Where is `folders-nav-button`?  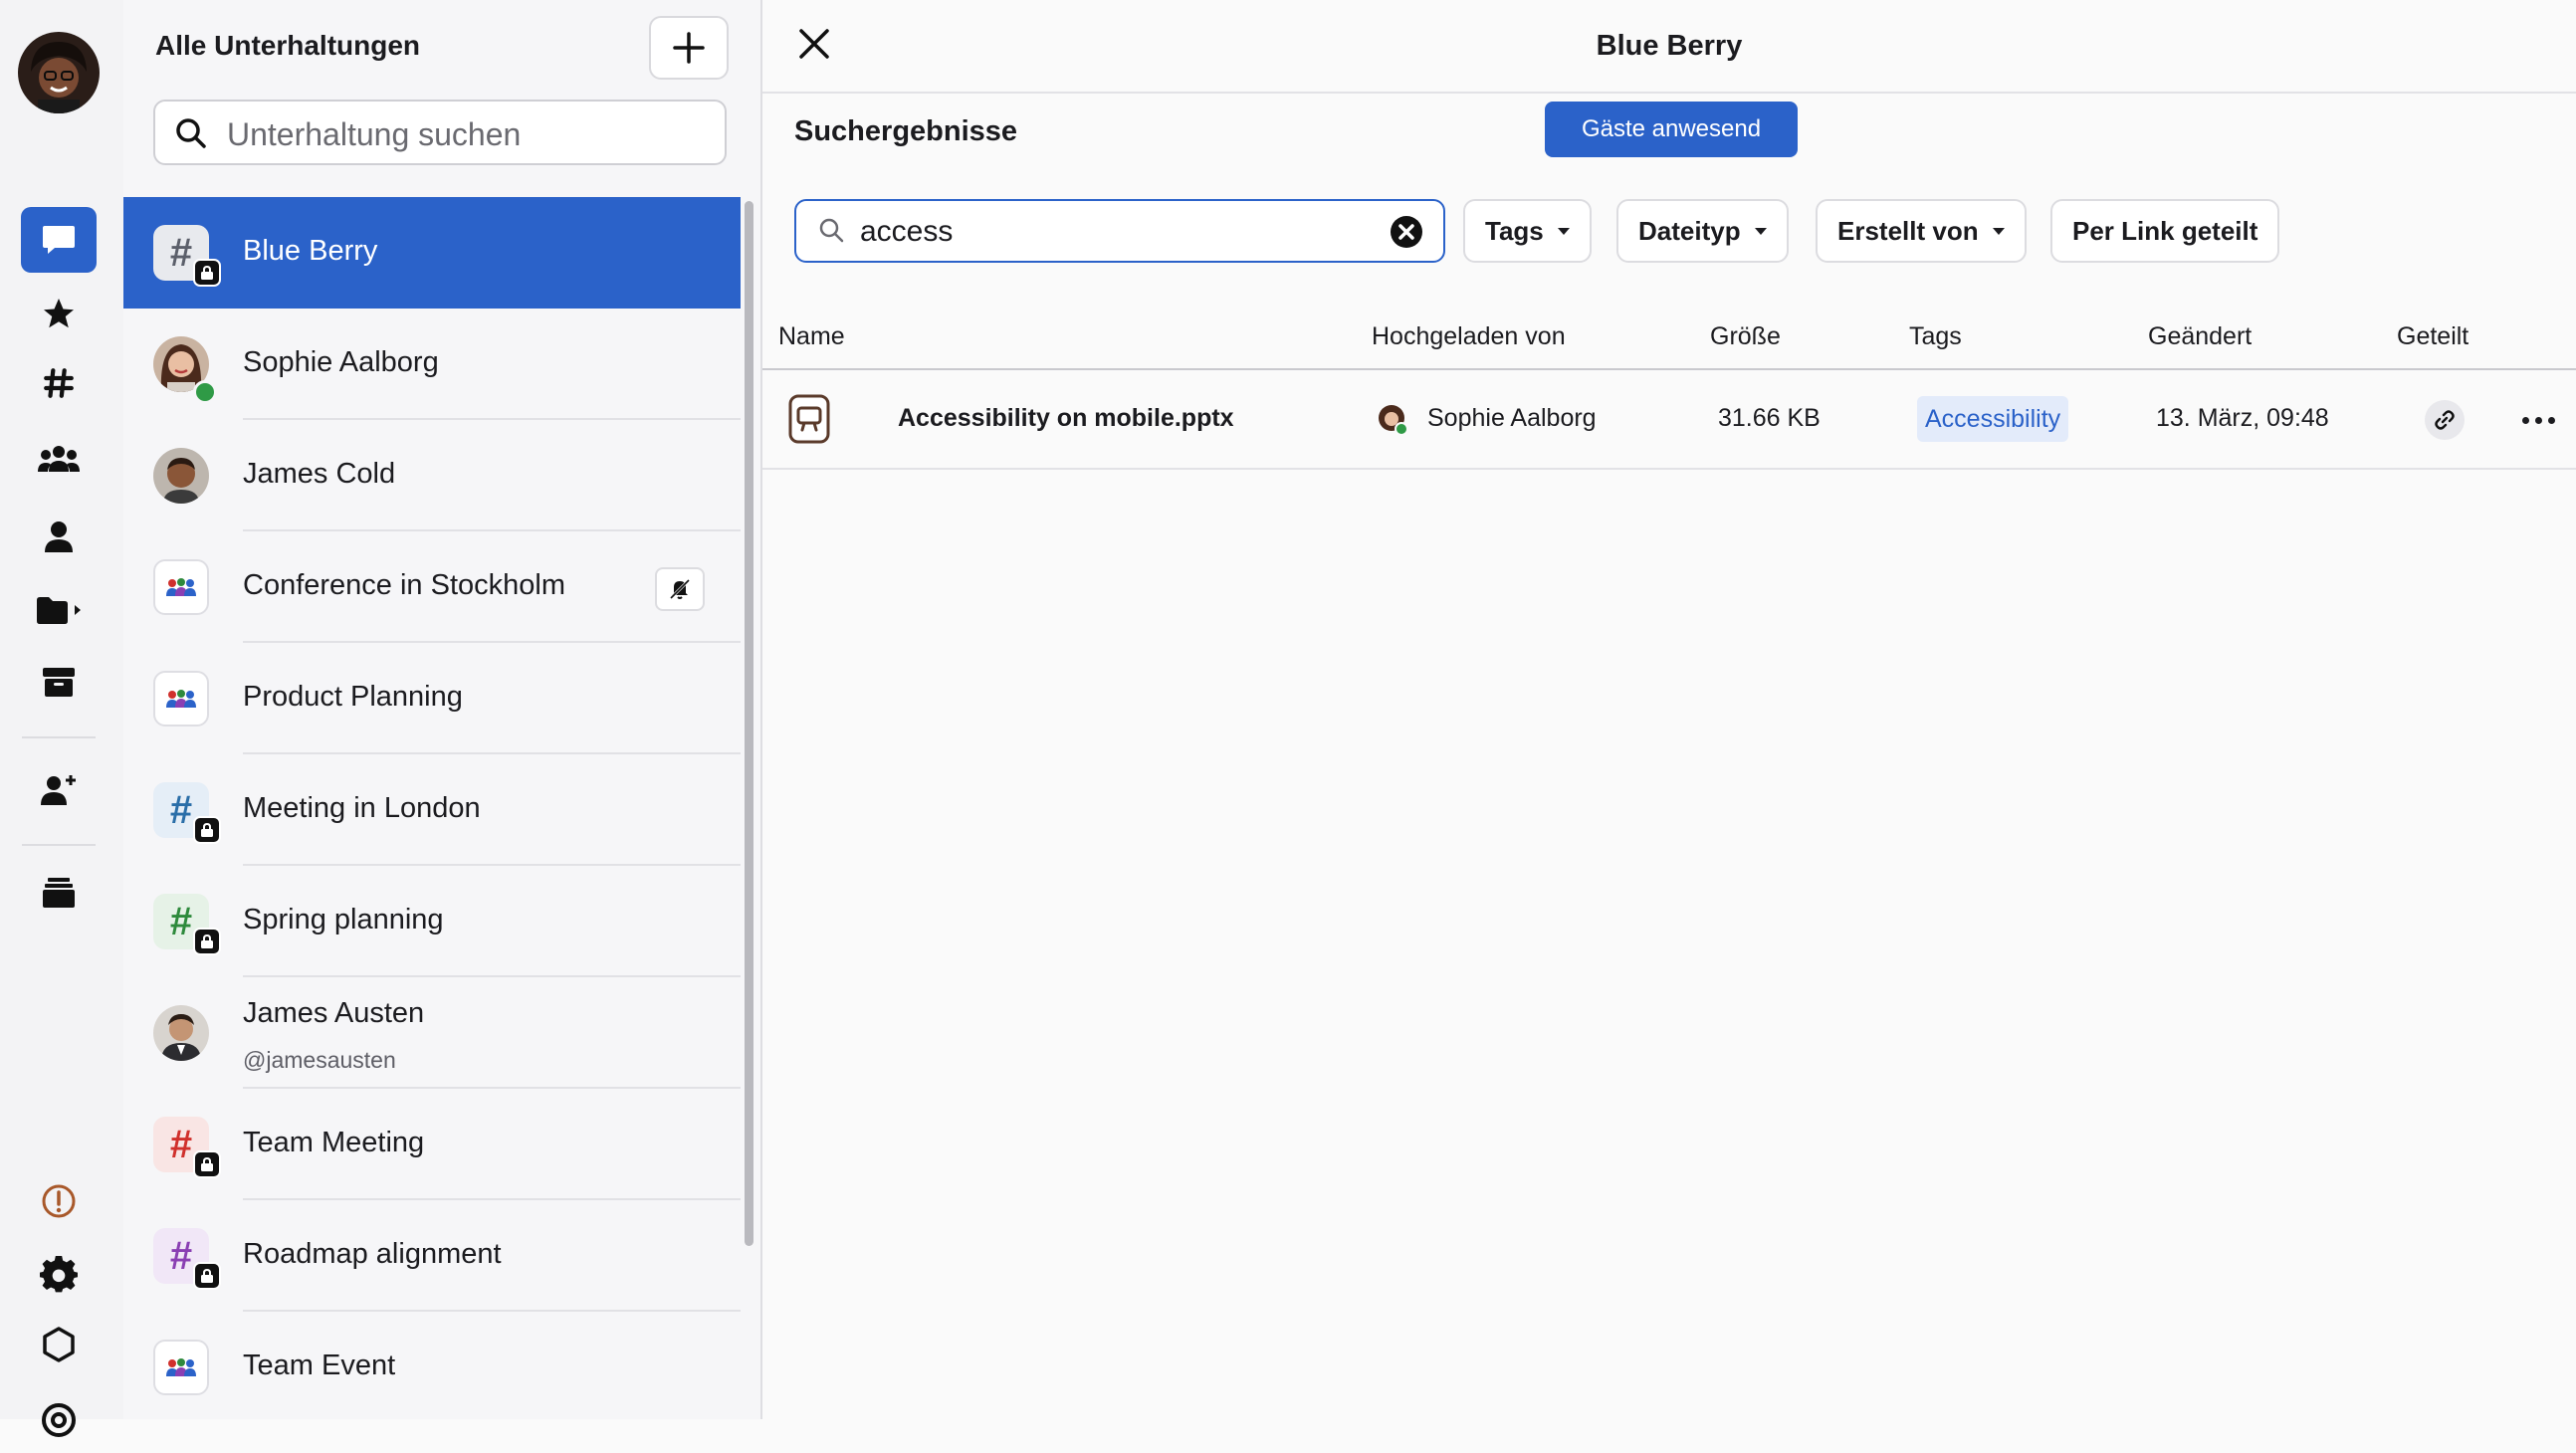
folders-nav-button is located at coordinates (59, 610).